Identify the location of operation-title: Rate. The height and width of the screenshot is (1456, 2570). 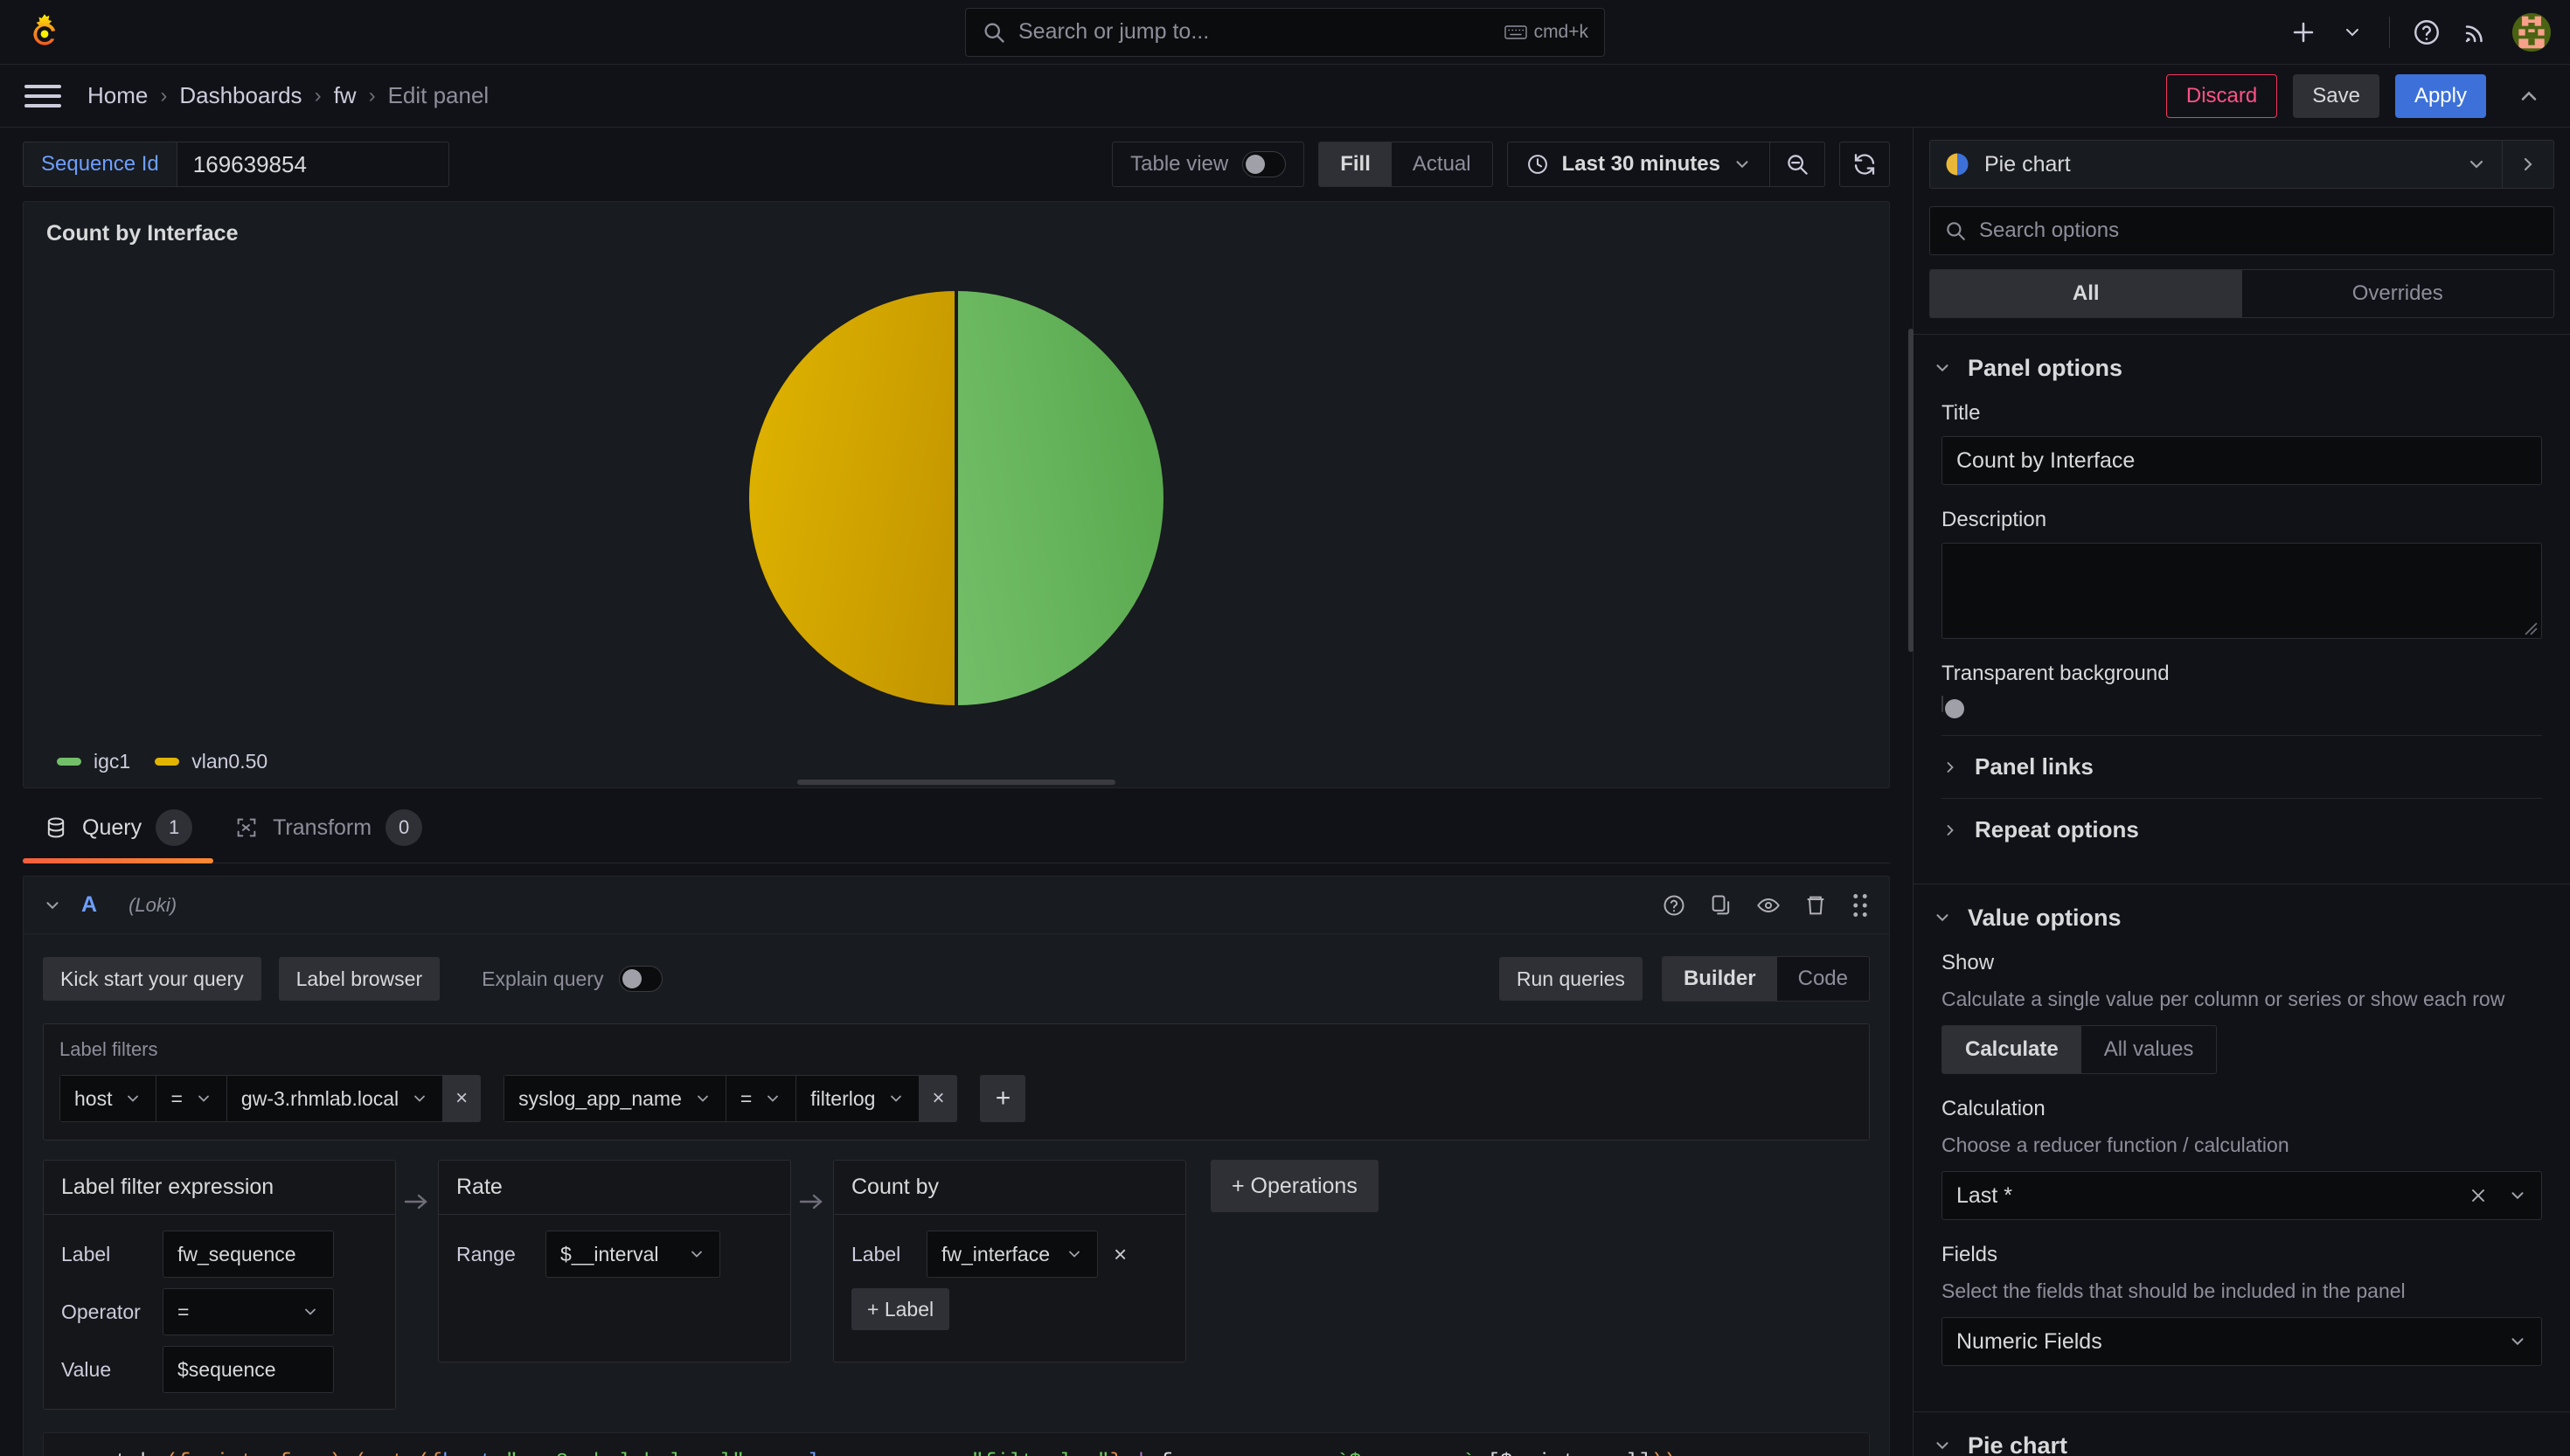
(614, 1188).